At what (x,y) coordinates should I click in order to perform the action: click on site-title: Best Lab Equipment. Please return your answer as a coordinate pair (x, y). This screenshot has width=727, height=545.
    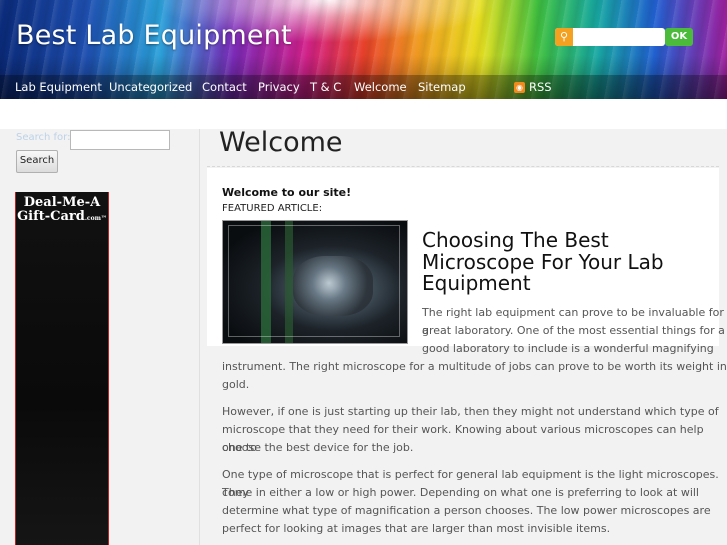
    Looking at the image, I should click on (154, 35).